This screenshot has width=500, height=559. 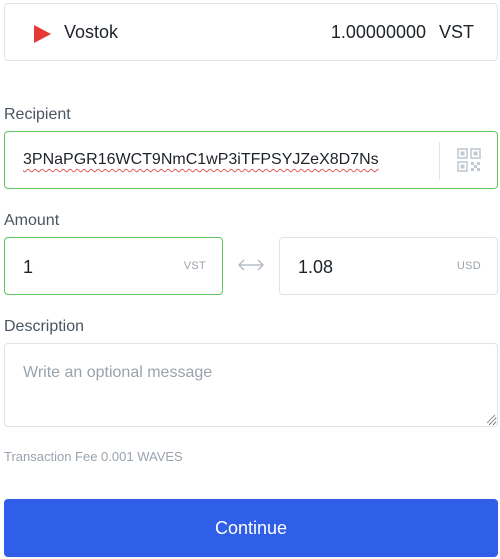 What do you see at coordinates (32, 220) in the screenshot?
I see `amount-label: Amount` at bounding box center [32, 220].